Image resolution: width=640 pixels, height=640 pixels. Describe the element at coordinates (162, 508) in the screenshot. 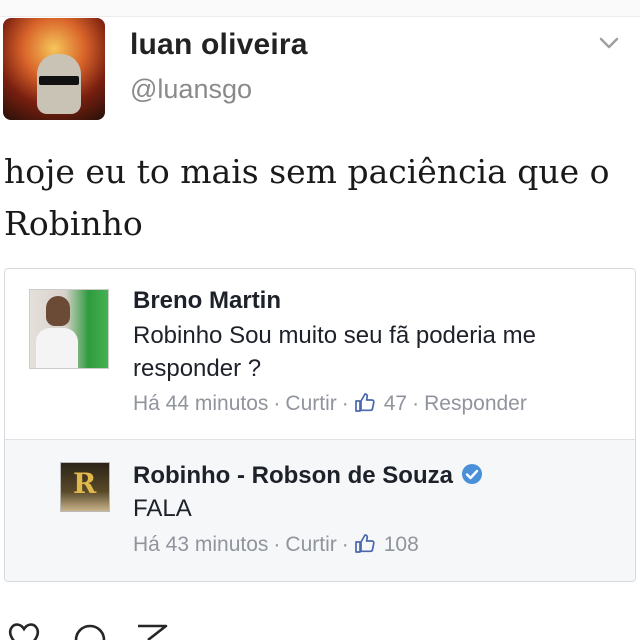

I see `reply-text: FALA` at that location.